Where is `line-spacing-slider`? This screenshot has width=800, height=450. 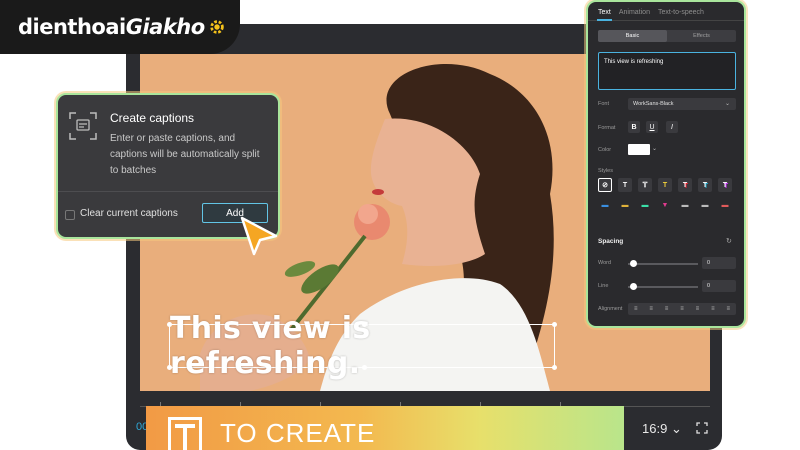 line-spacing-slider is located at coordinates (663, 286).